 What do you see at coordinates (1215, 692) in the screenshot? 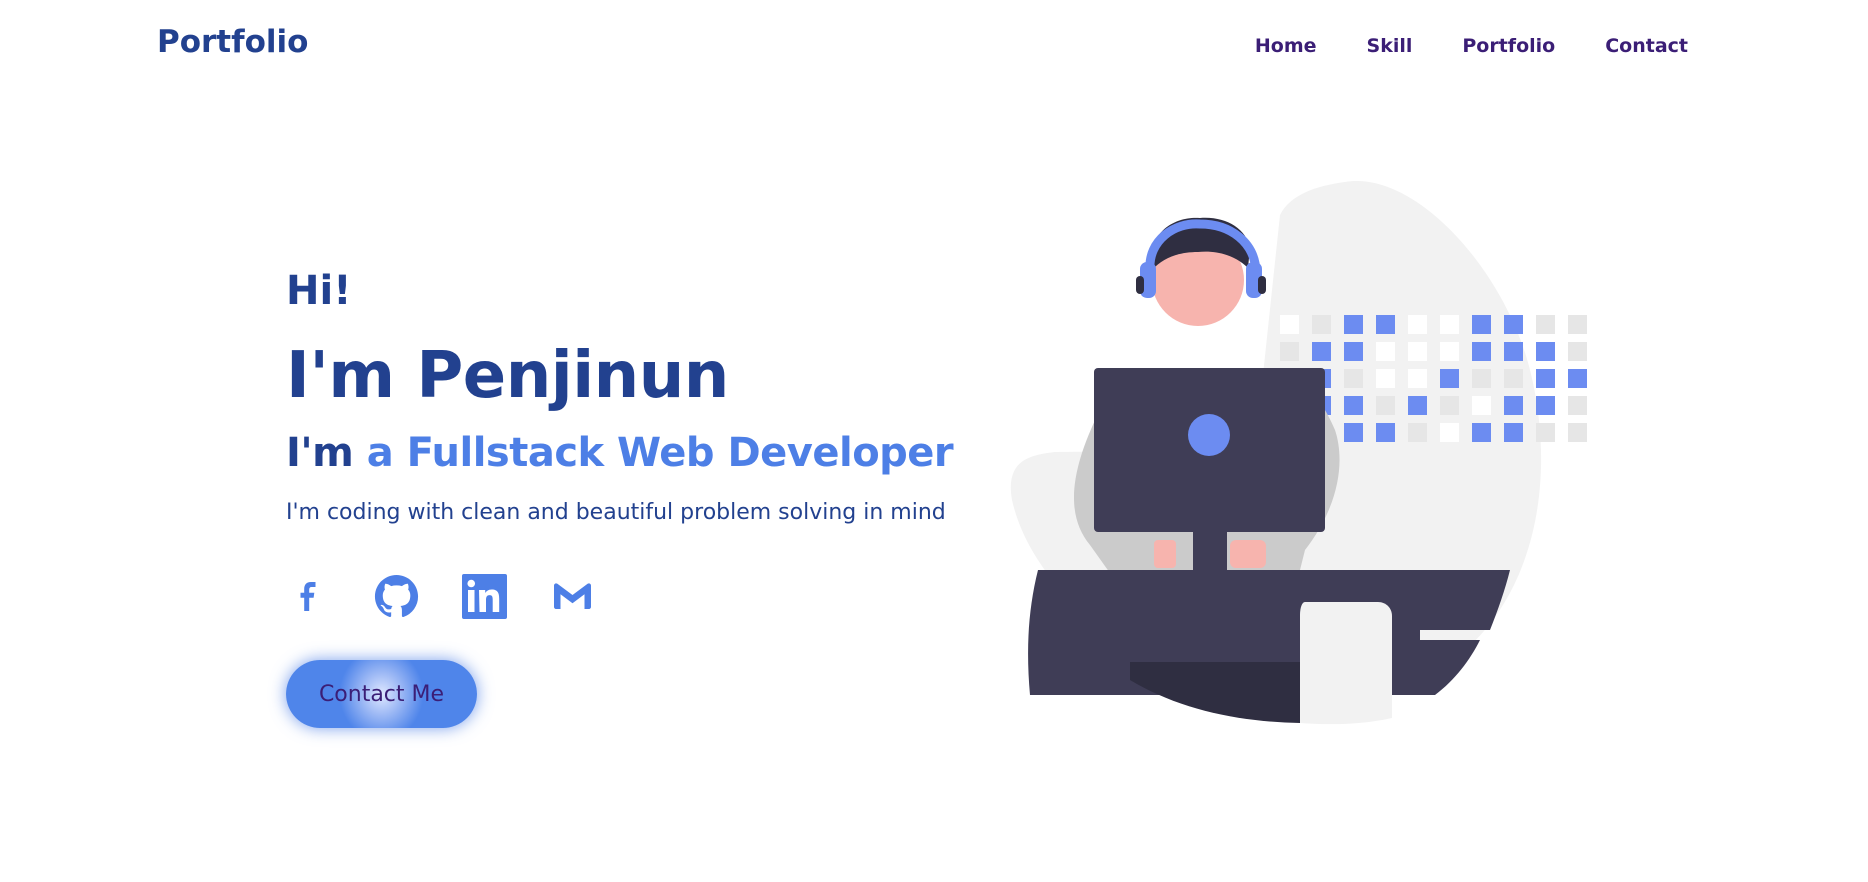
I see `chair-seat` at bounding box center [1215, 692].